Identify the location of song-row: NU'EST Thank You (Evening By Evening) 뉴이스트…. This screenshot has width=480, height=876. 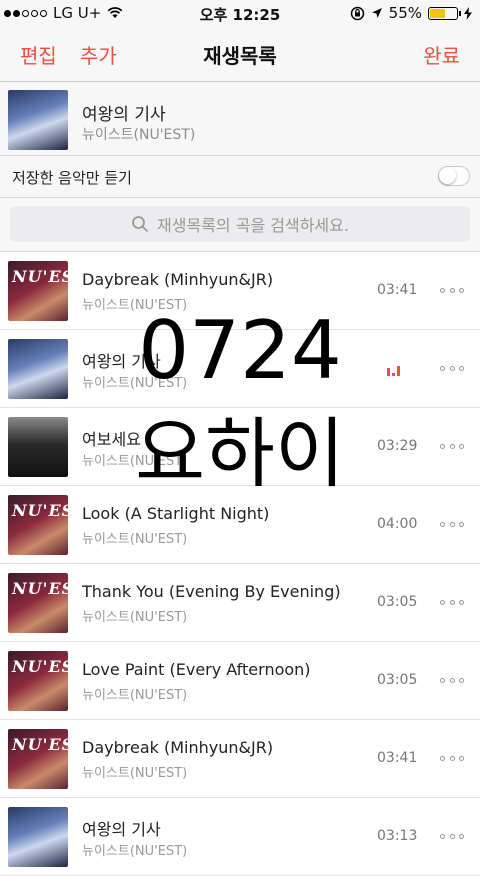
(240, 603).